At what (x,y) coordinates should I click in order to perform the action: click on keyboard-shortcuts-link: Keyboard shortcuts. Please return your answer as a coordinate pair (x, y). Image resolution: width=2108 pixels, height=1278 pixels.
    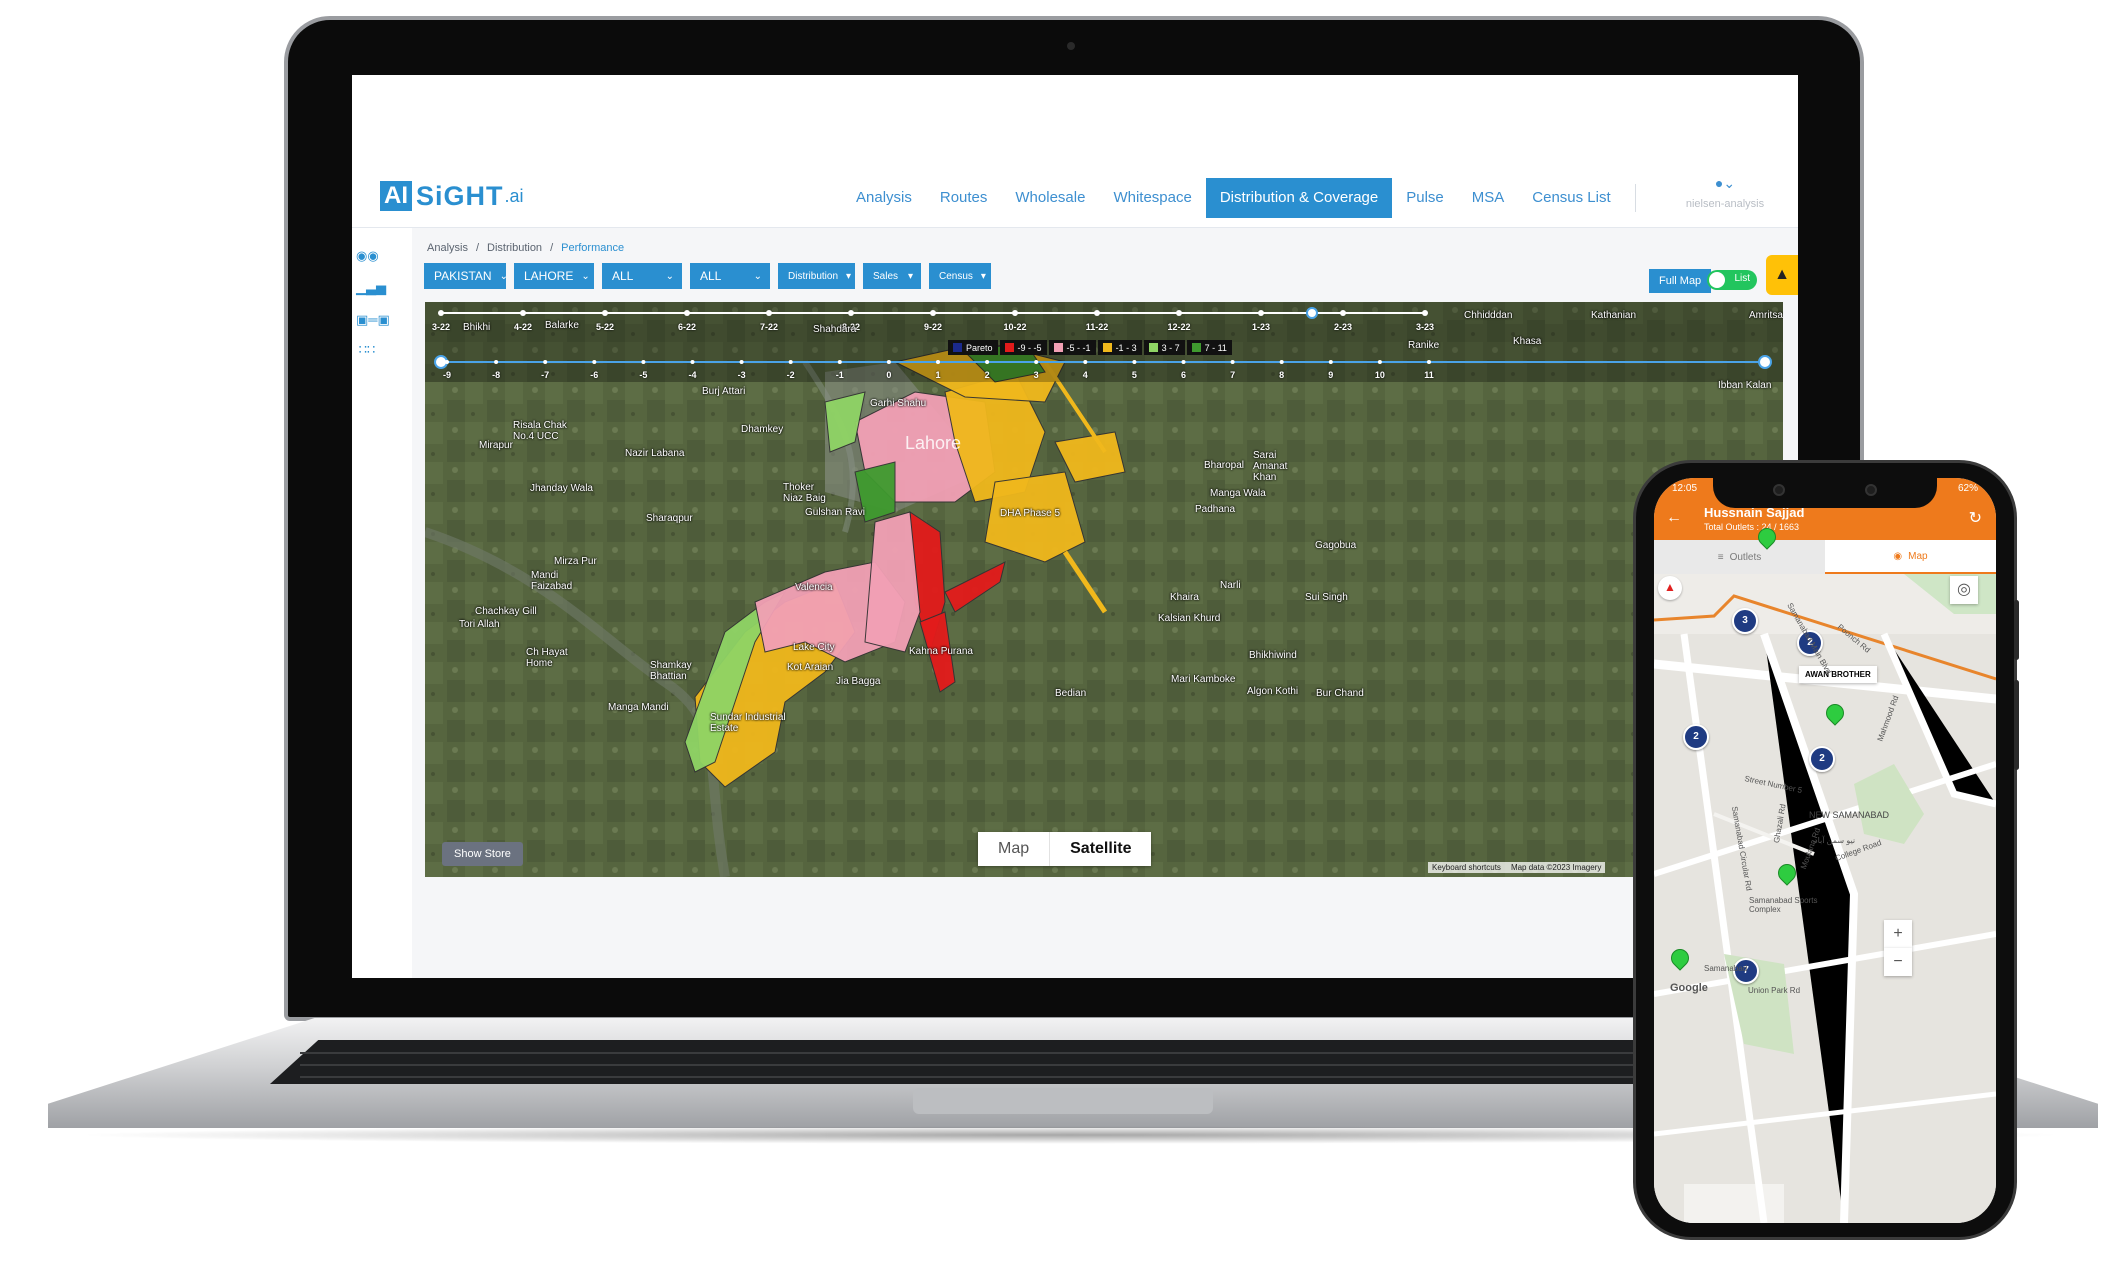
    Looking at the image, I should click on (1466, 867).